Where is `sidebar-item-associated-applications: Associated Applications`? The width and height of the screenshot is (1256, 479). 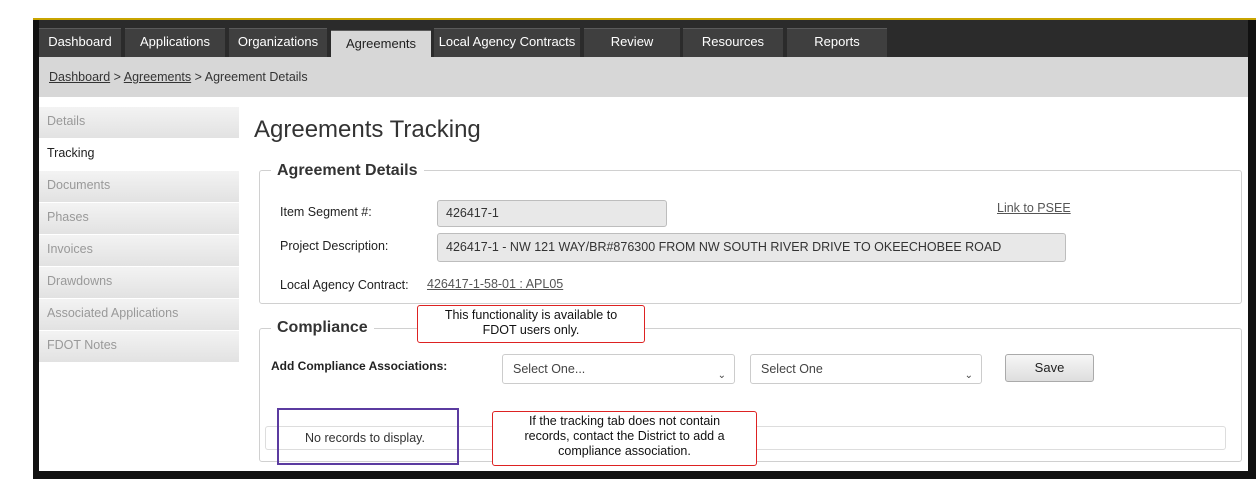
sidebar-item-associated-applications: Associated Applications is located at coordinates (139, 315).